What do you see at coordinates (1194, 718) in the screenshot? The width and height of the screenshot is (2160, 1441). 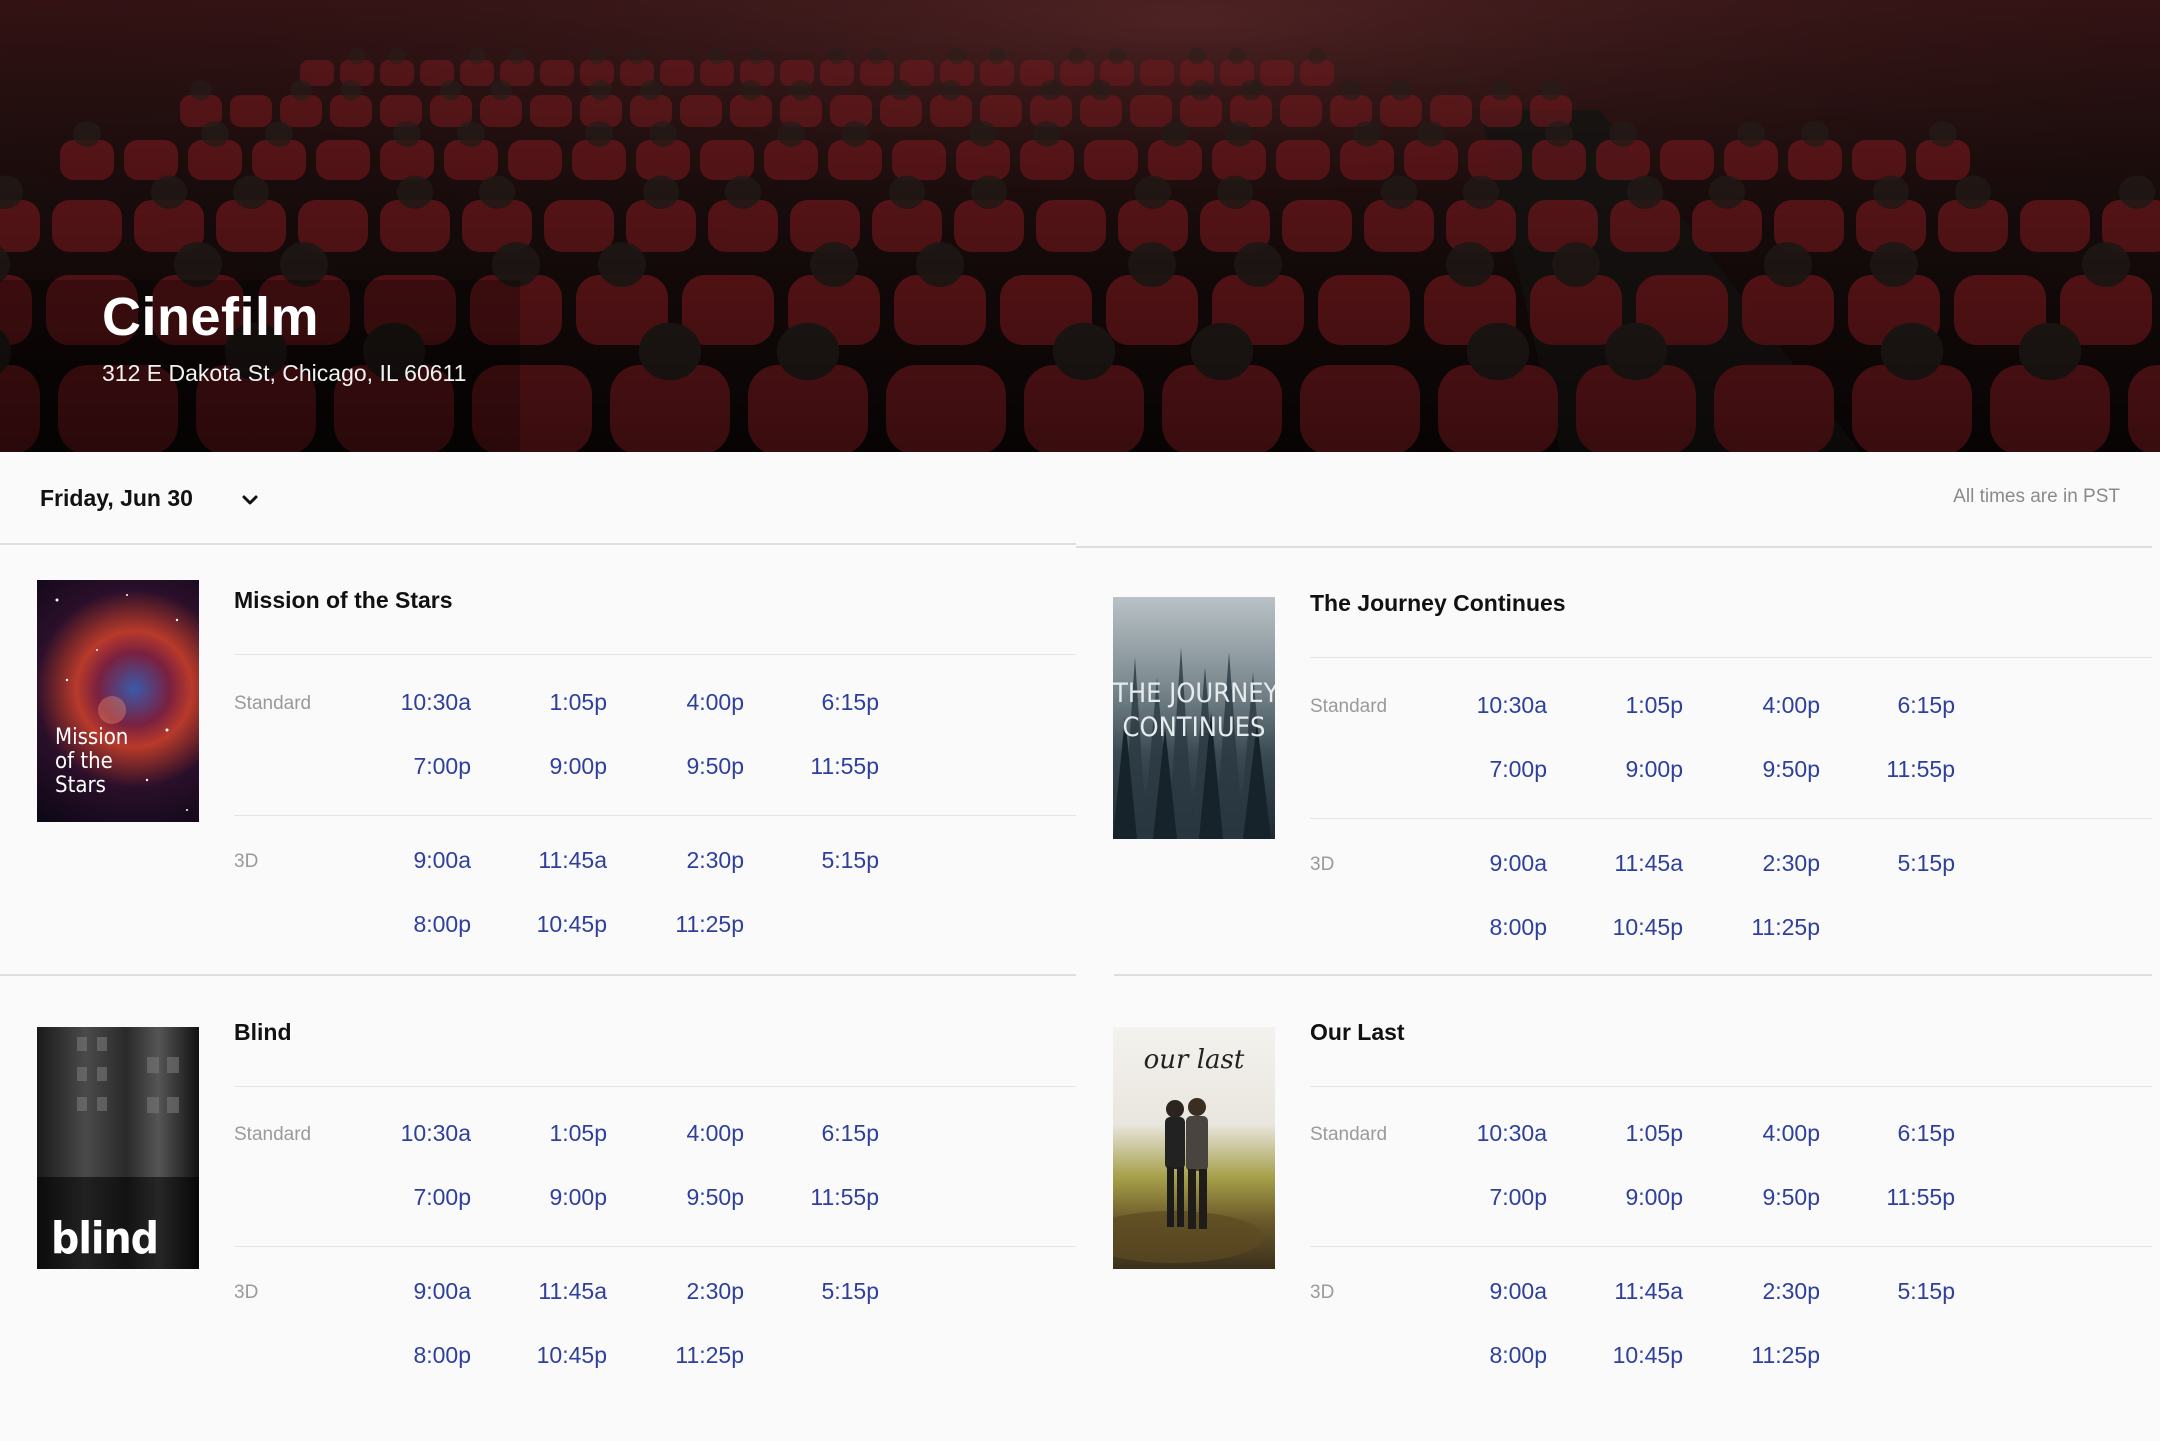 I see `movie-poster: THE JOURNEY CONTINUES` at bounding box center [1194, 718].